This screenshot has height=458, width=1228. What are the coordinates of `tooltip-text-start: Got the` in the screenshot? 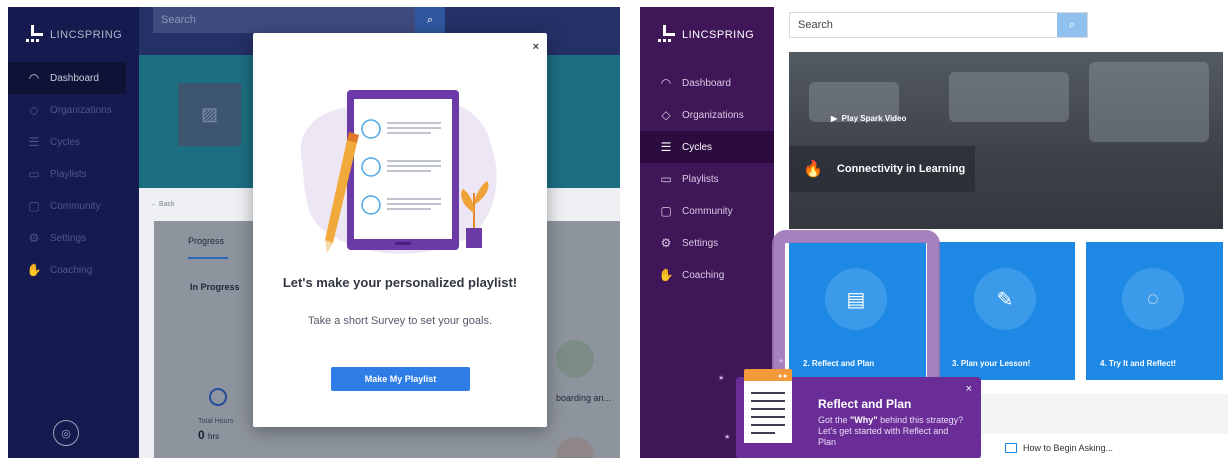 It's located at (834, 420).